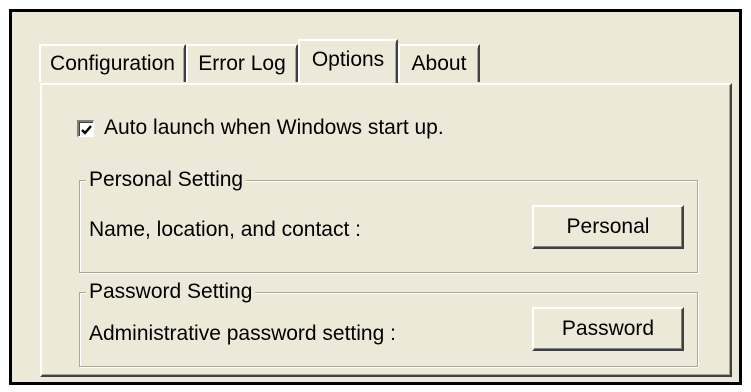  Describe the element at coordinates (242, 63) in the screenshot. I see `tab-error-log: Error Log` at that location.